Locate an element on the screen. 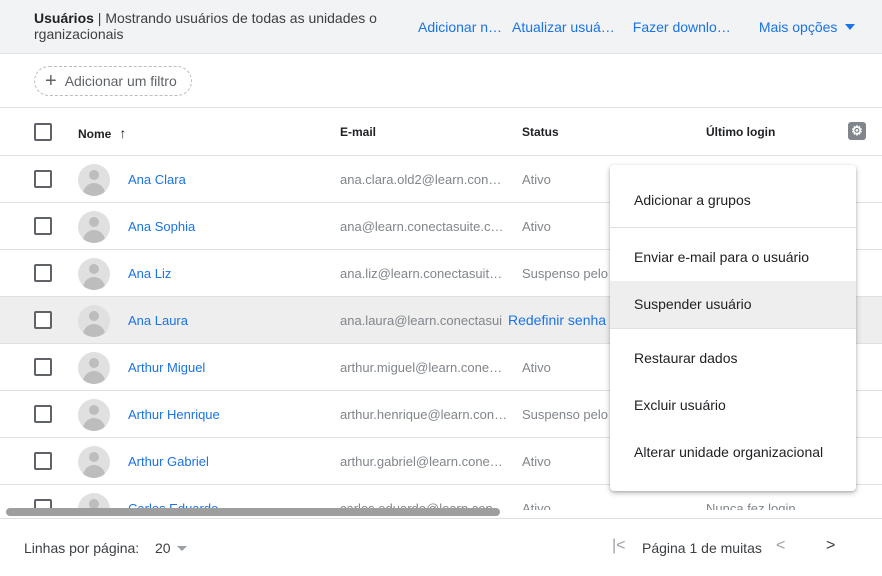 The width and height of the screenshot is (882, 576). menu-item-send-email: Enviar e-mail para o usuário is located at coordinates (733, 257).